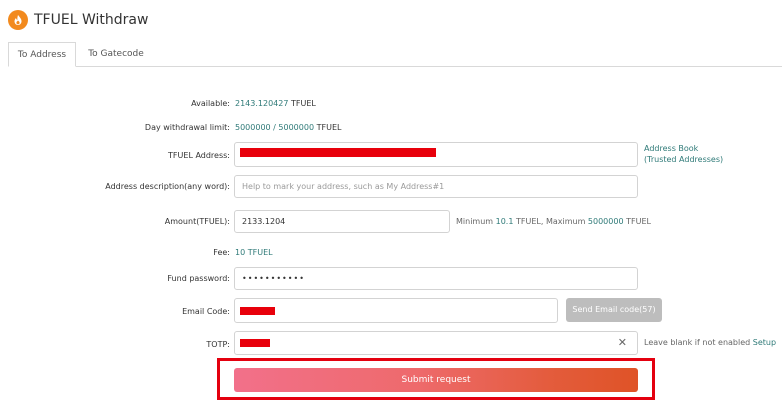 Image resolution: width=782 pixels, height=406 pixels. What do you see at coordinates (697, 342) in the screenshot?
I see `totp-note-text: Leave blank if not enabled` at bounding box center [697, 342].